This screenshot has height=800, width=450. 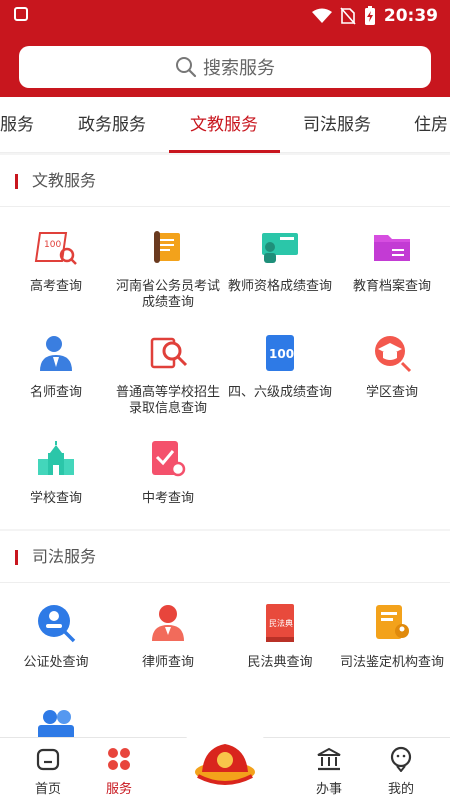 What do you see at coordinates (21, 14) in the screenshot?
I see `notification-icon` at bounding box center [21, 14].